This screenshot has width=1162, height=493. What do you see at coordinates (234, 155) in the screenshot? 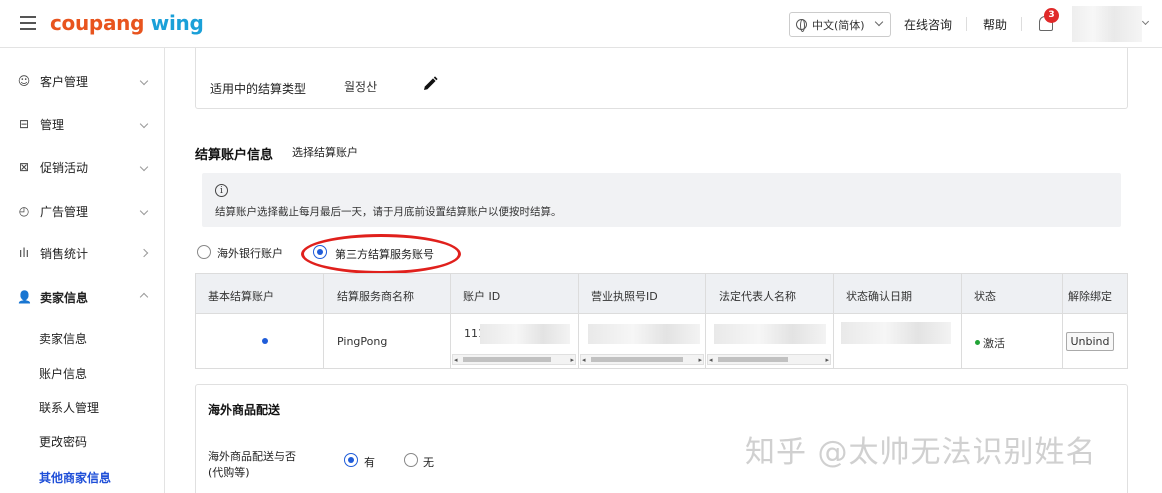
I see `account-section-title: 结算账户信息` at bounding box center [234, 155].